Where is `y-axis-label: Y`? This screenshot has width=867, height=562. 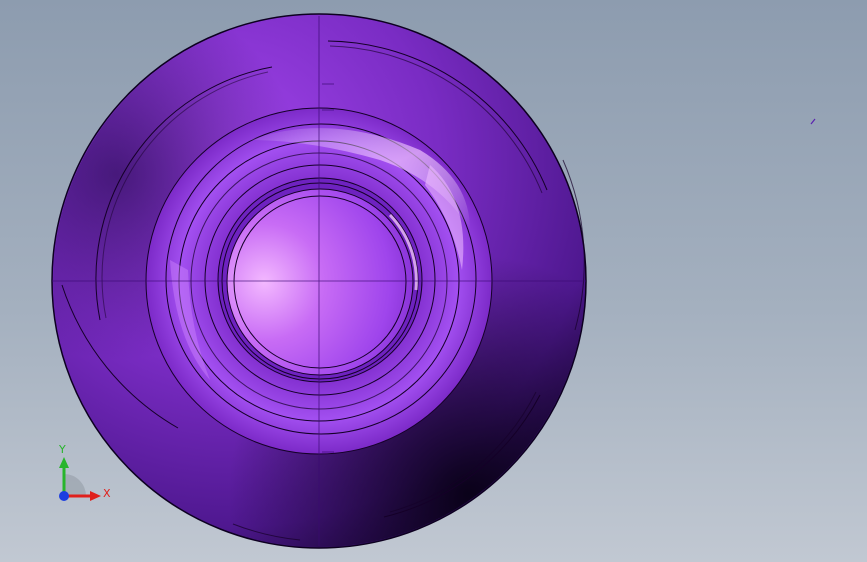
y-axis-label: Y is located at coordinates (62, 449).